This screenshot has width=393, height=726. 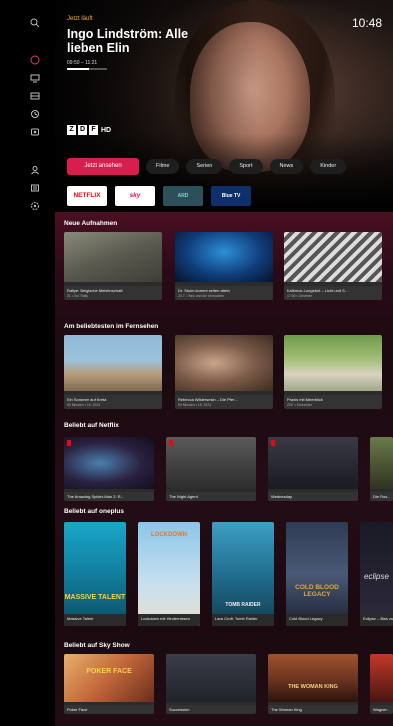 I want to click on chip-filme: Filme, so click(x=163, y=166).